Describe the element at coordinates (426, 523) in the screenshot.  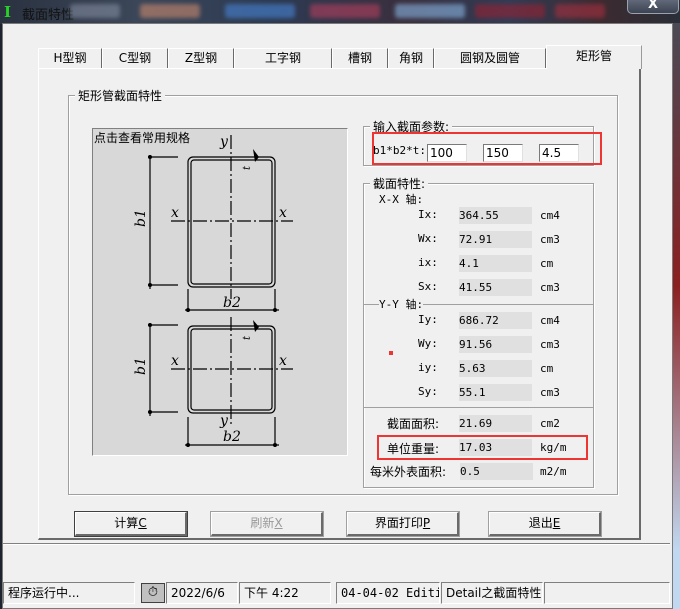
I see `accelerator-key: P` at that location.